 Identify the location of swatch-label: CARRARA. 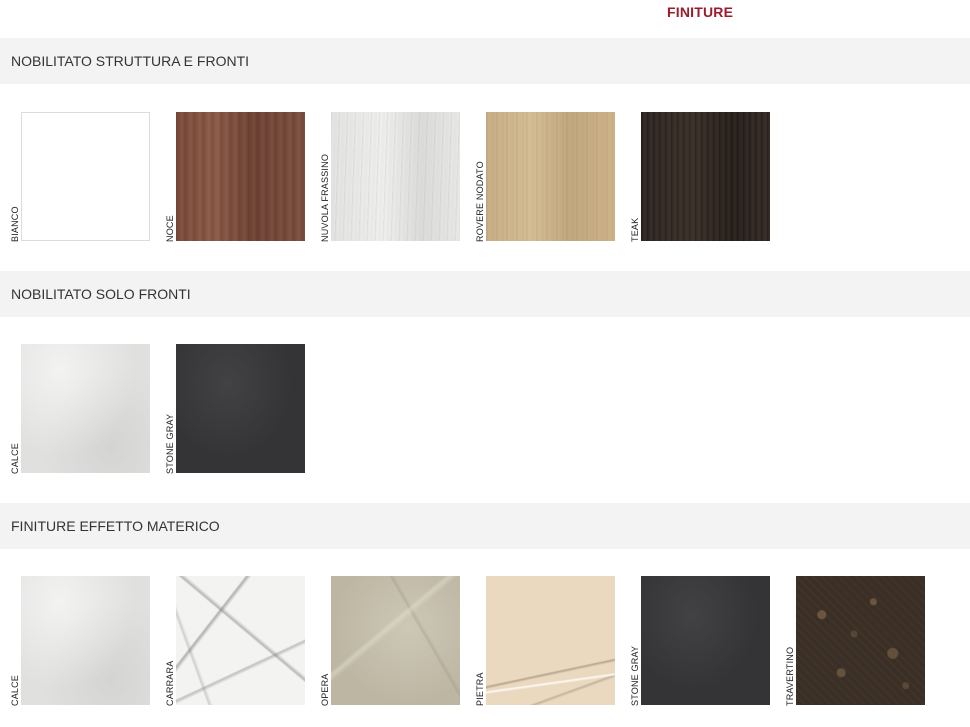
(170, 683).